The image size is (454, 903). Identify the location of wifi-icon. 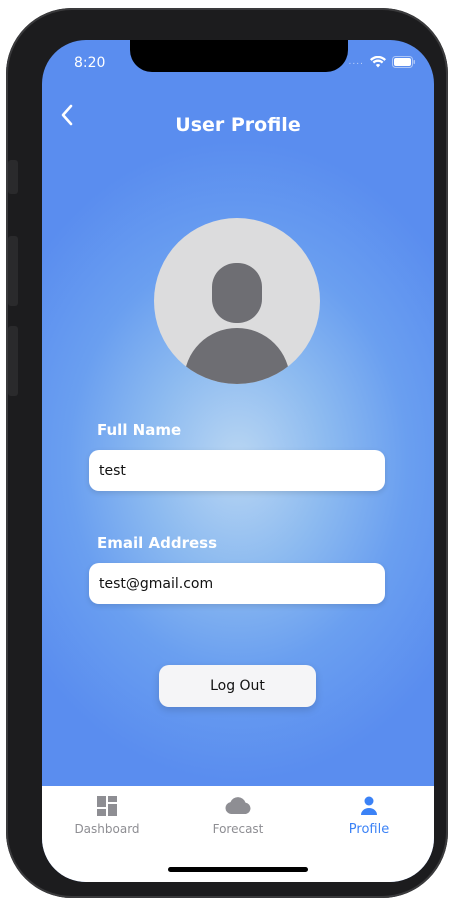
(378, 62).